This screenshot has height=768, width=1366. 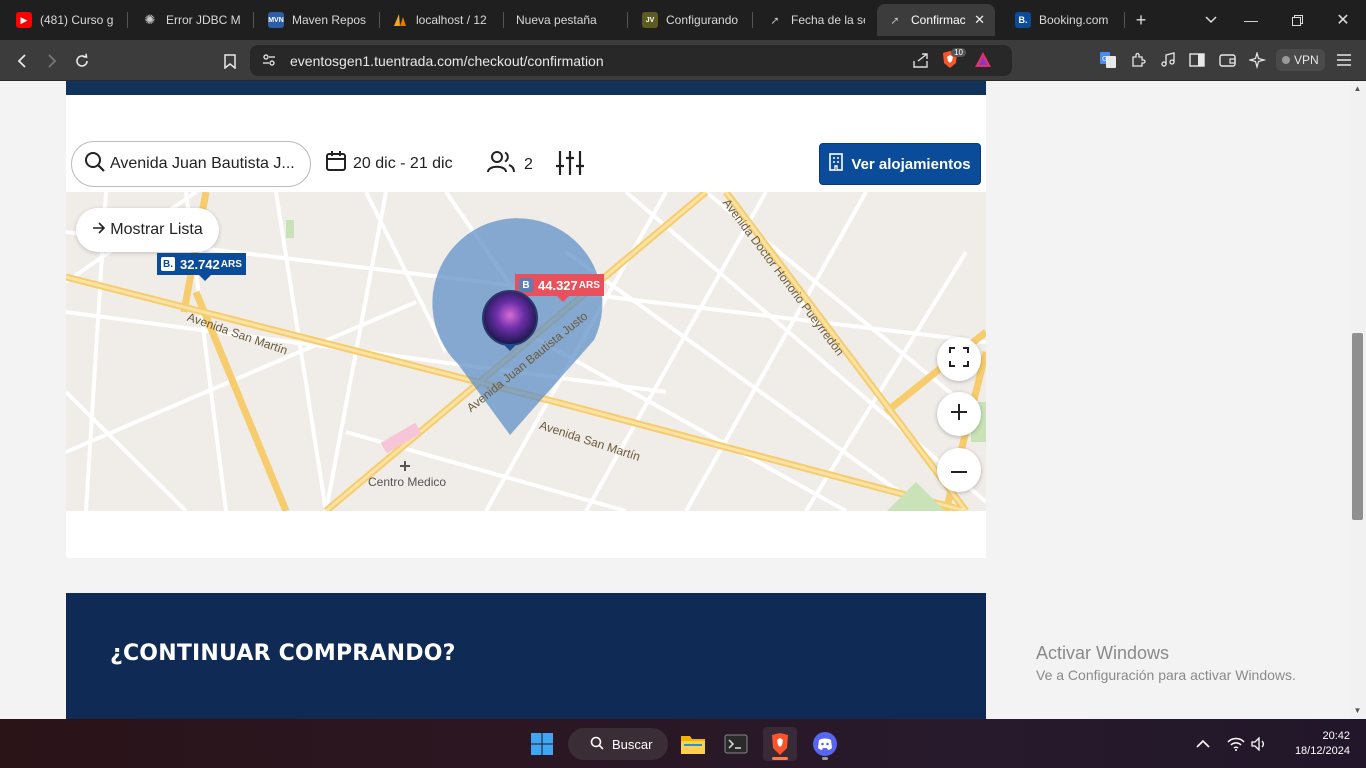 I want to click on zoom-in-button, so click(x=959, y=414).